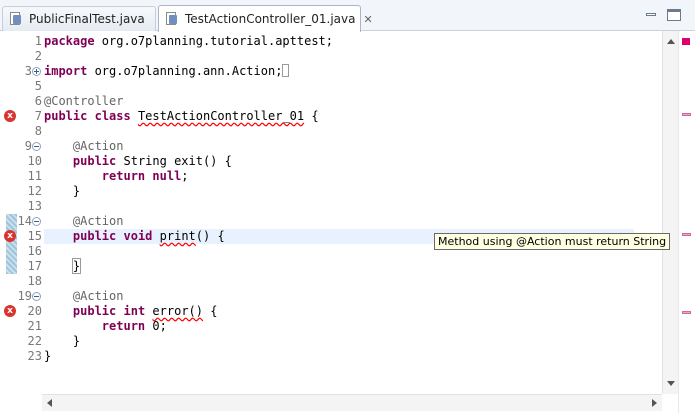  Describe the element at coordinates (670, 212) in the screenshot. I see `vertical-scrollbar` at that location.